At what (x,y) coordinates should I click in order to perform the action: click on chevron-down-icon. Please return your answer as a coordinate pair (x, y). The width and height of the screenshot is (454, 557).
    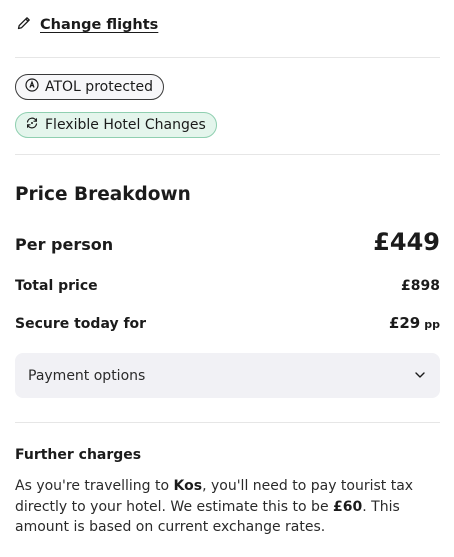
    Looking at the image, I should click on (420, 375).